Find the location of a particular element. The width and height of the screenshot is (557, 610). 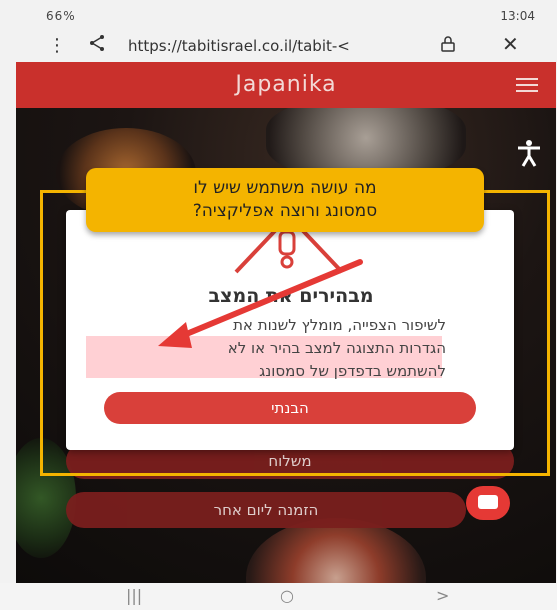

home-icon: ○ is located at coordinates (287, 595).